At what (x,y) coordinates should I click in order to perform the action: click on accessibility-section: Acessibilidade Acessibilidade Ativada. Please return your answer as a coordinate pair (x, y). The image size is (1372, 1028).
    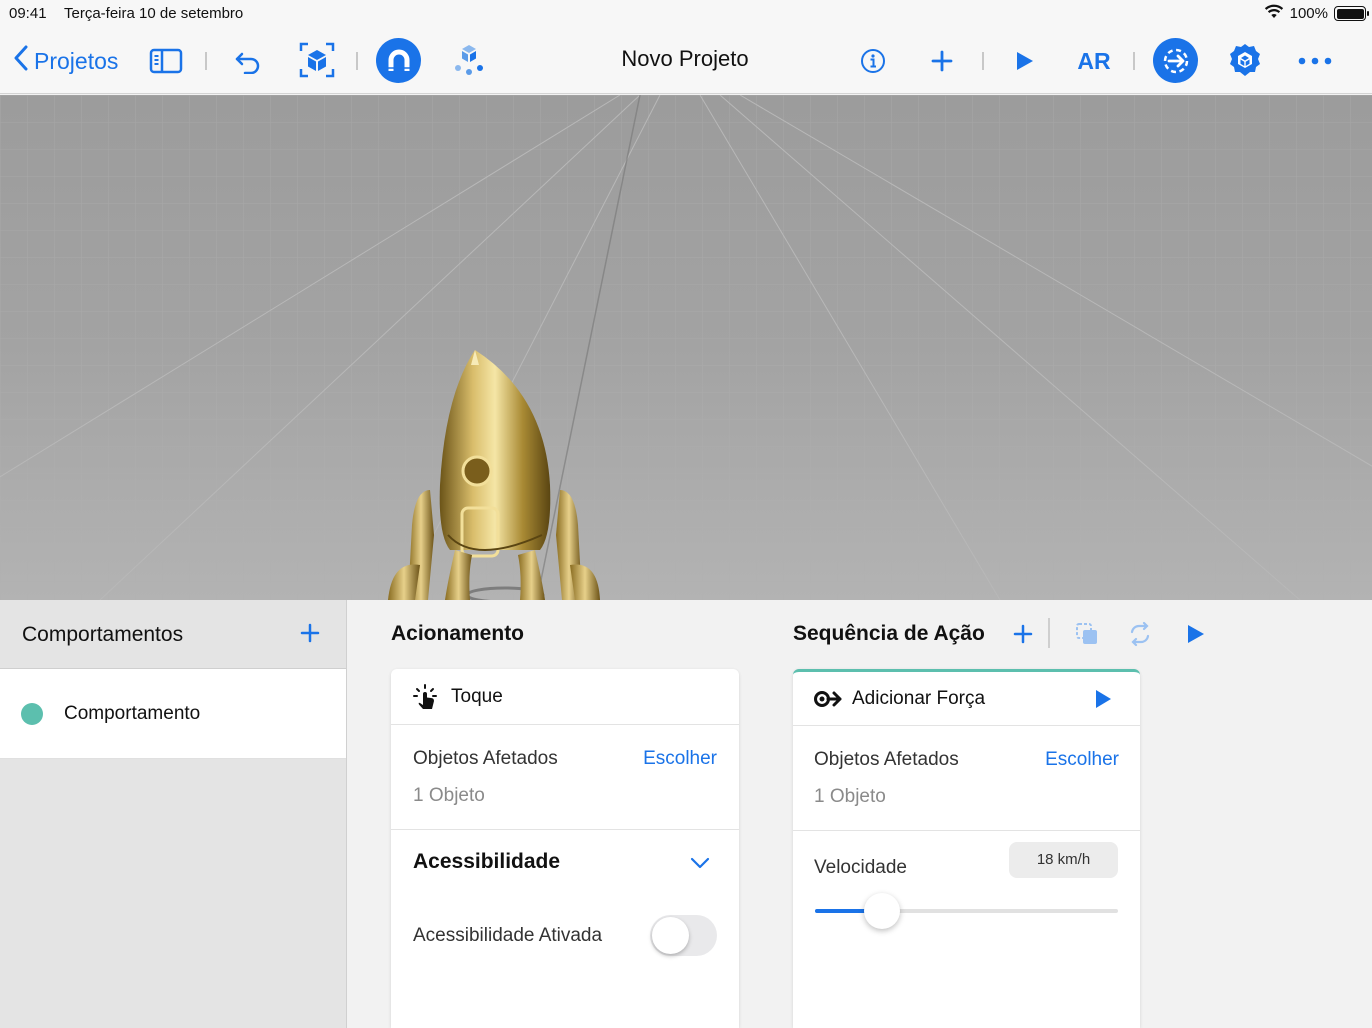
    Looking at the image, I should click on (565, 929).